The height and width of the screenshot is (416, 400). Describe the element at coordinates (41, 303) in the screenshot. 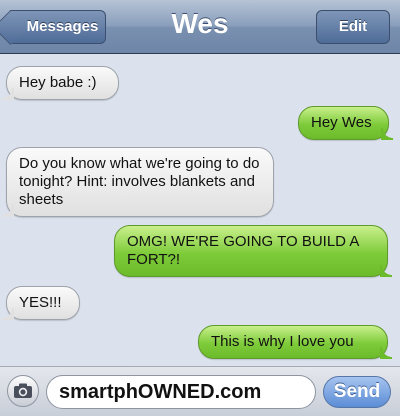

I see `message-bubble-incoming: YES!!!` at that location.